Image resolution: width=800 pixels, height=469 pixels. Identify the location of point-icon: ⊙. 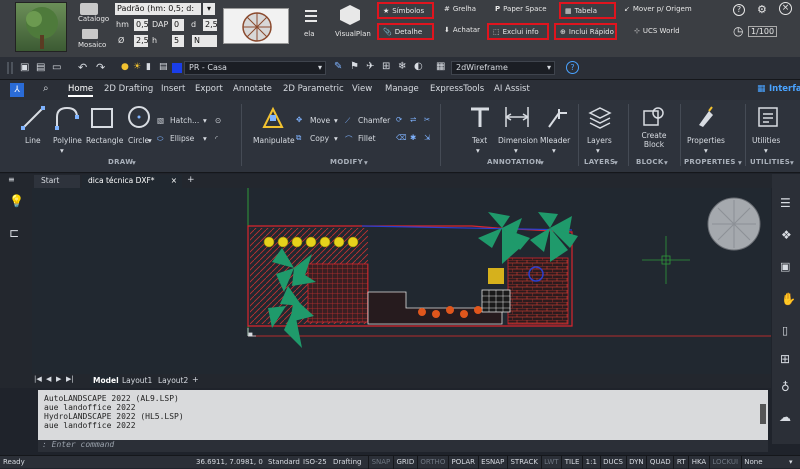
(218, 120).